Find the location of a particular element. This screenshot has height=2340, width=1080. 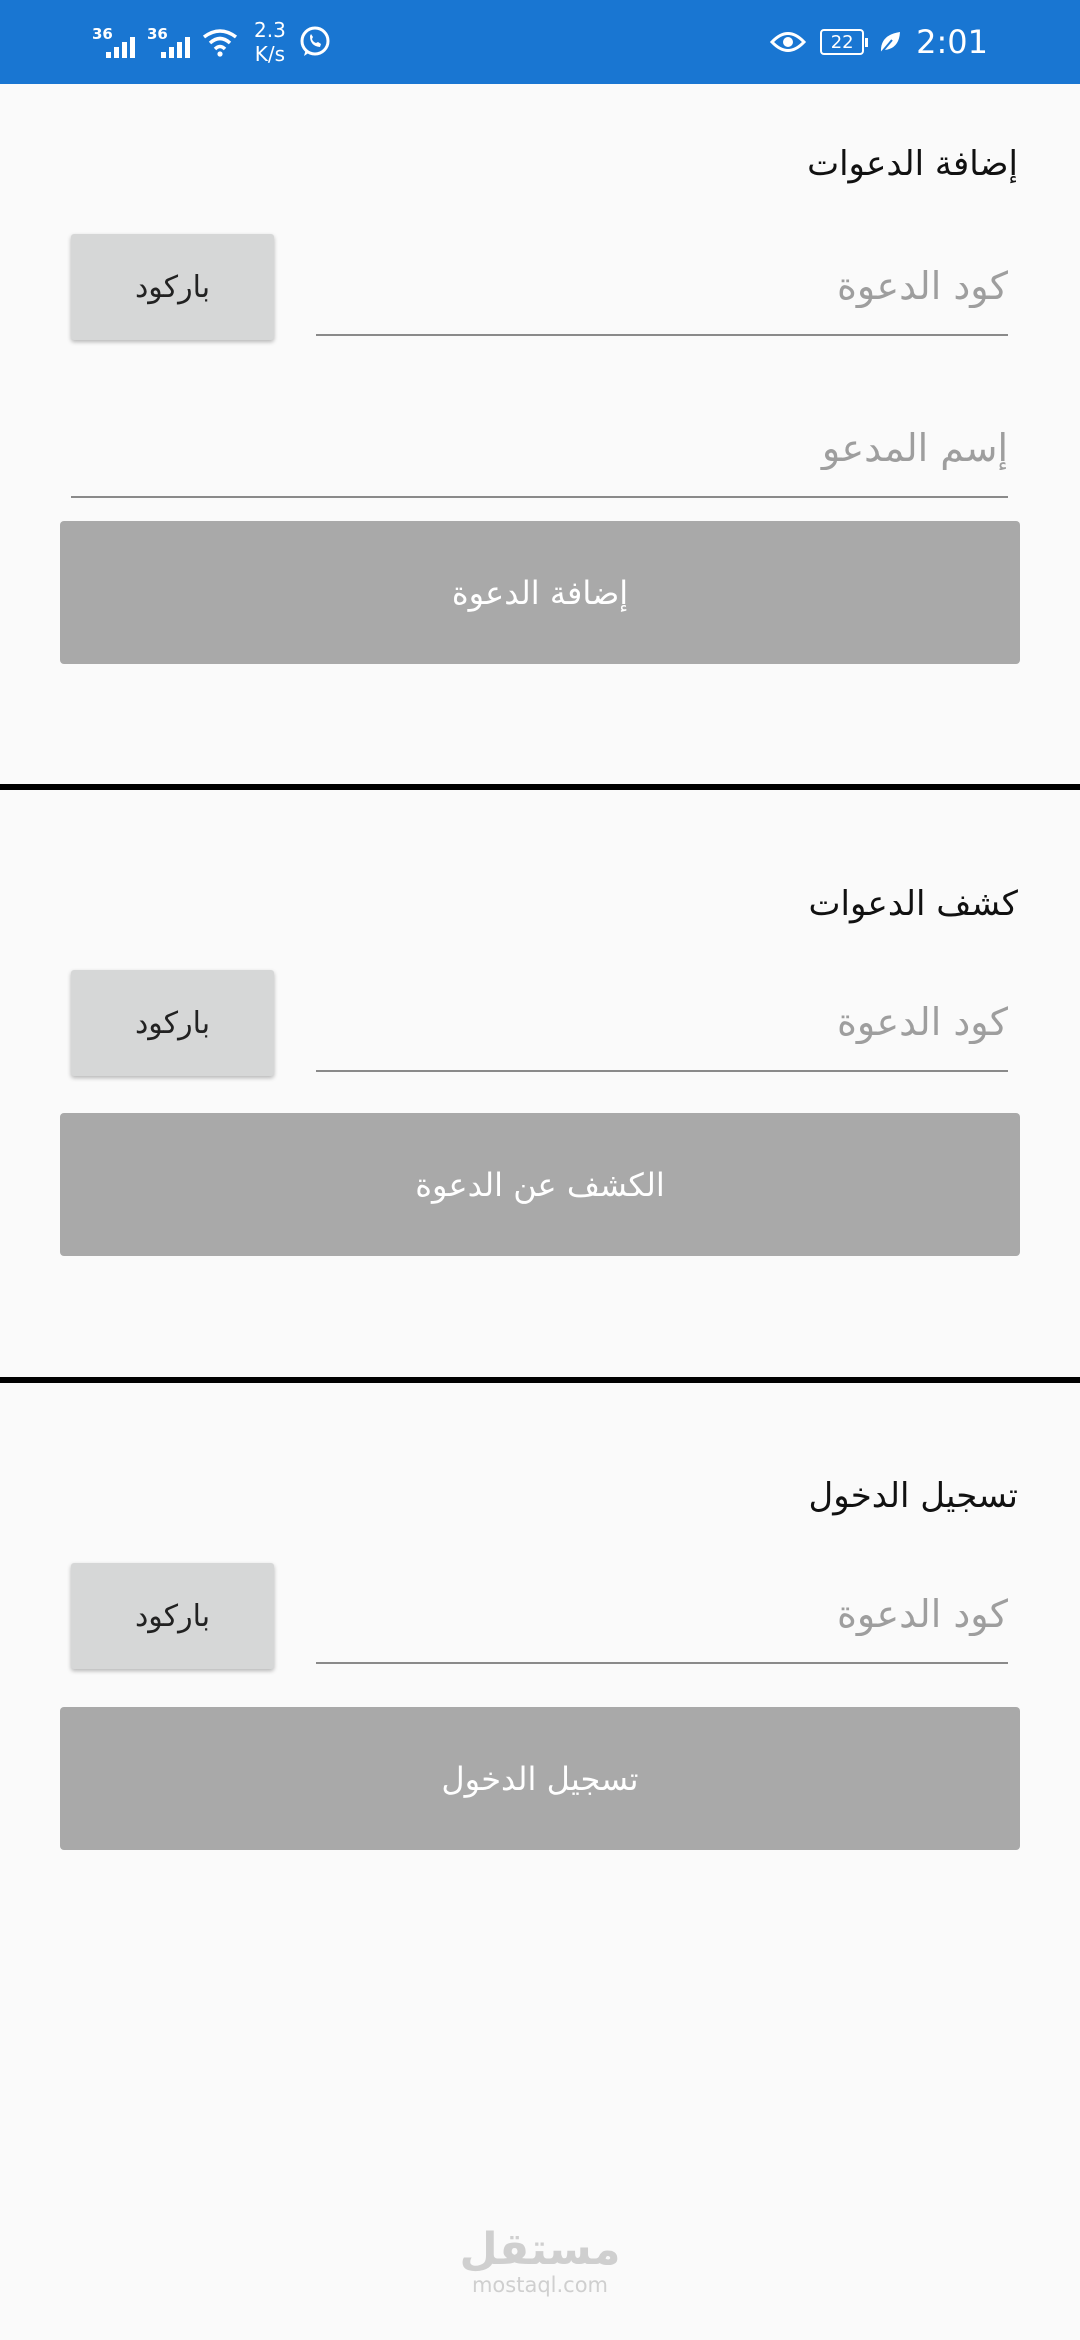

signal-icon-2: 36 is located at coordinates (168, 41).